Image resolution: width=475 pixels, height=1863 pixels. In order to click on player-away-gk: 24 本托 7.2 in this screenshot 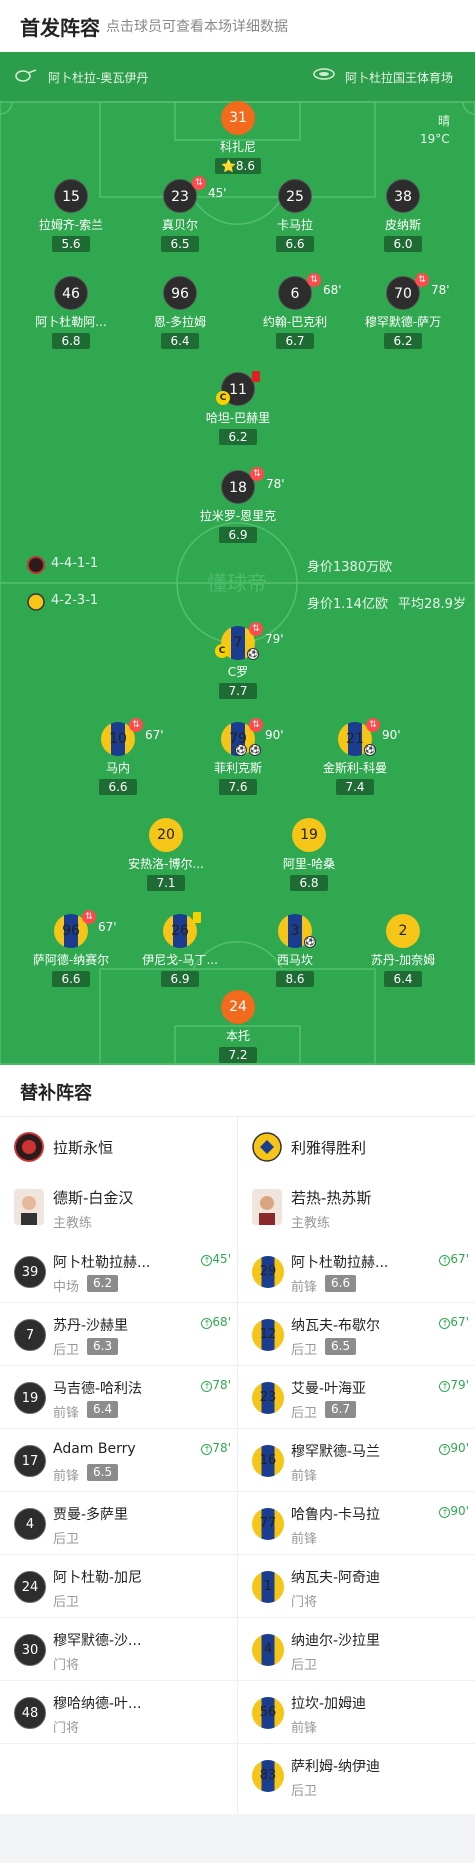, I will do `click(238, 1026)`.